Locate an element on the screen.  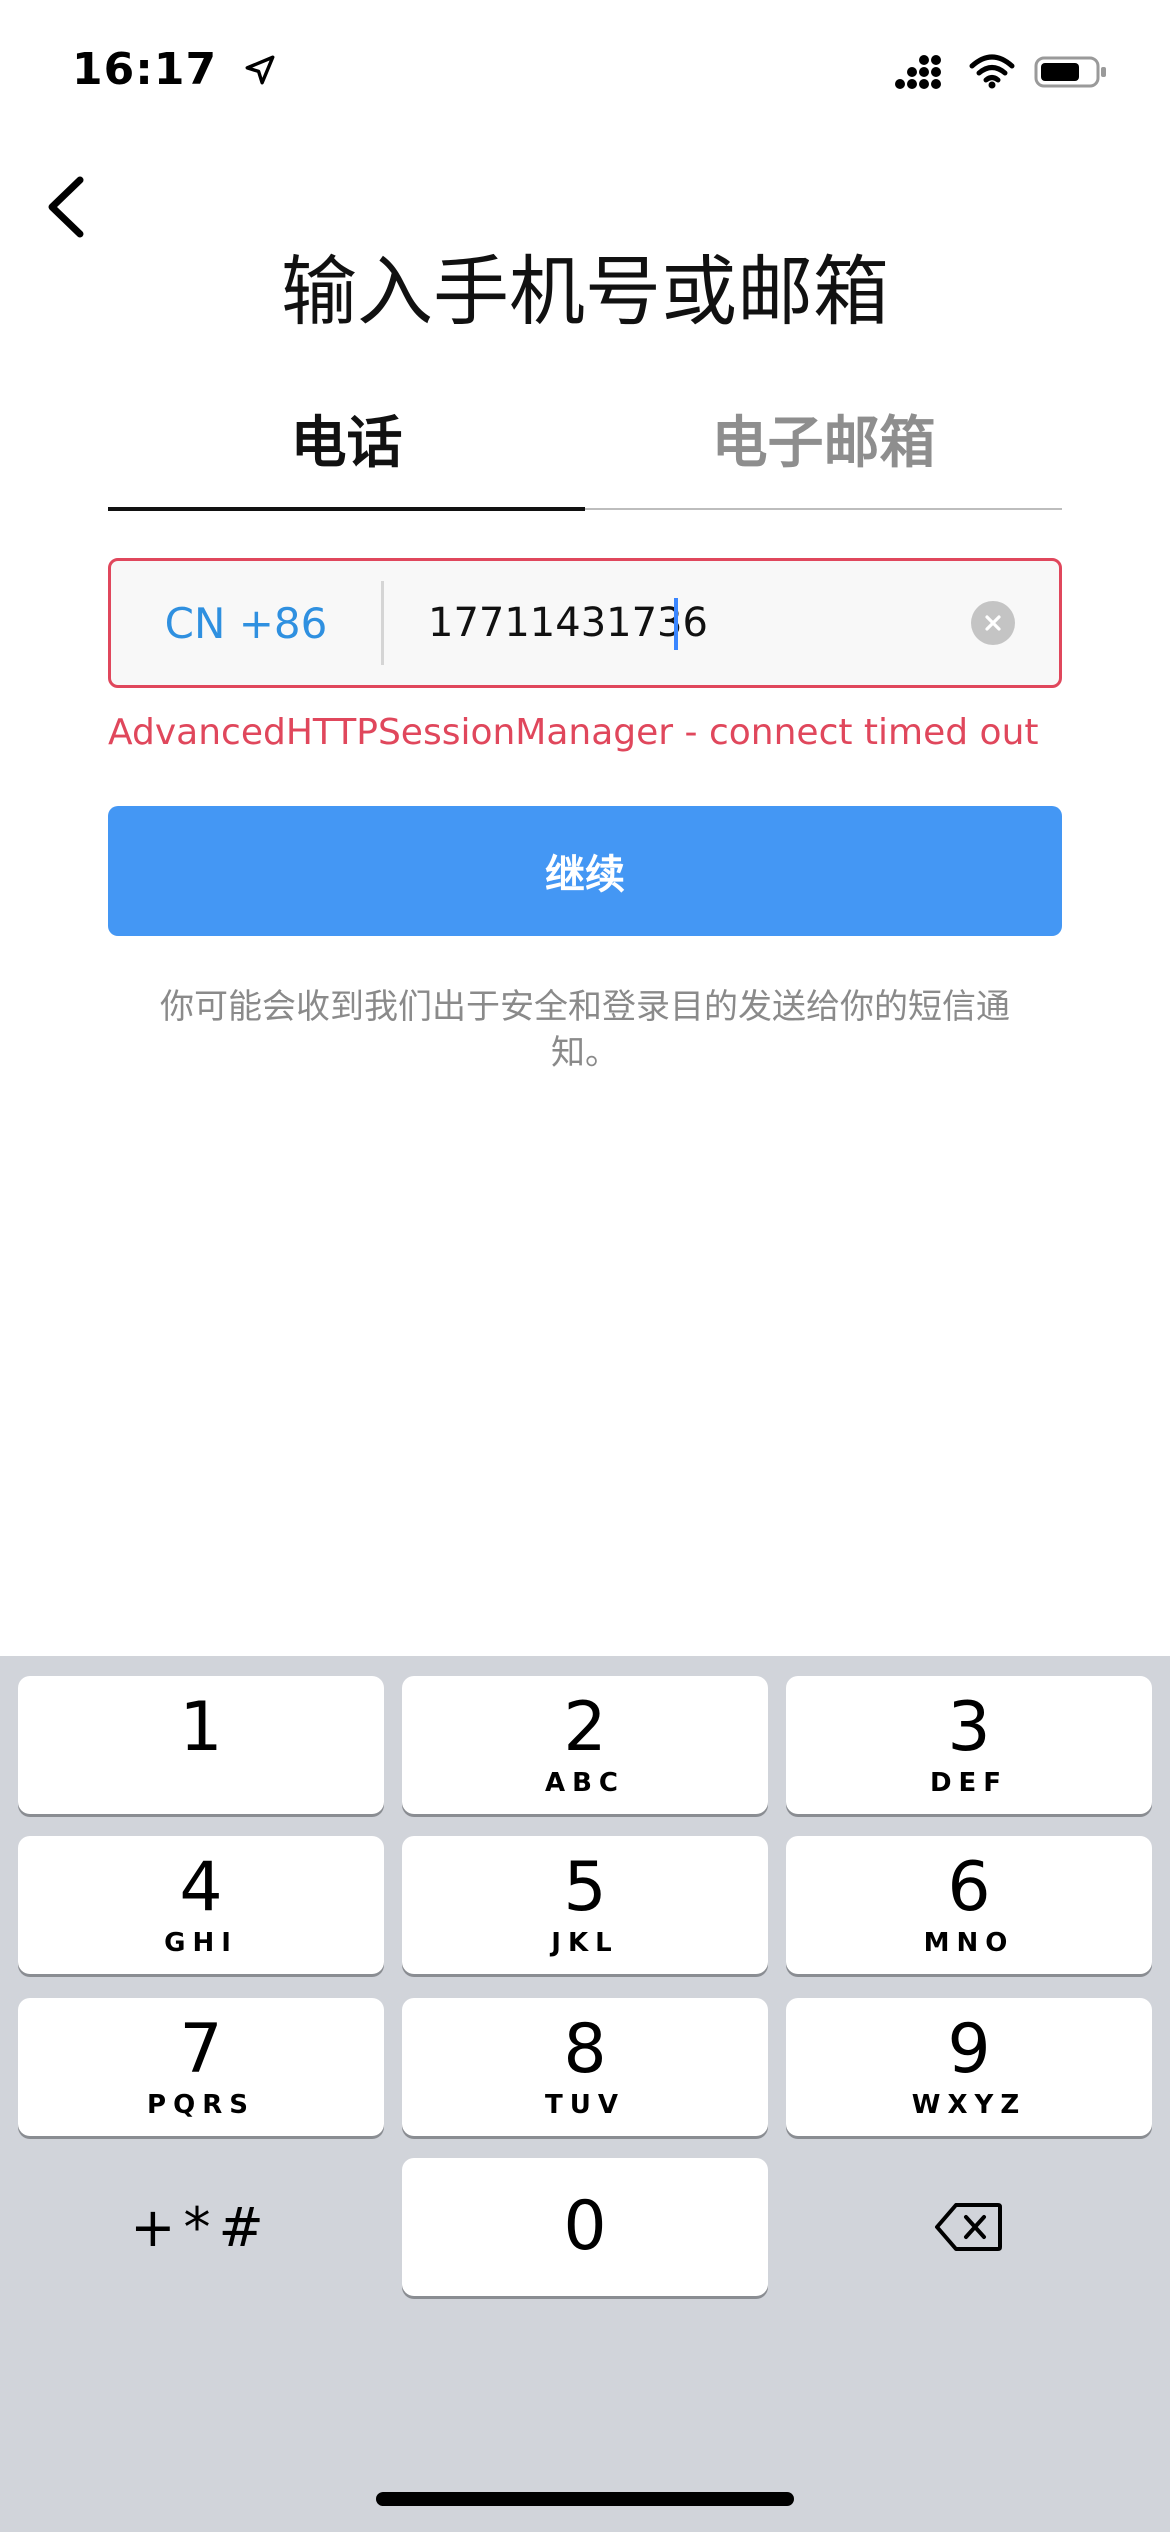
key-1: 1 is located at coordinates (201, 1745).